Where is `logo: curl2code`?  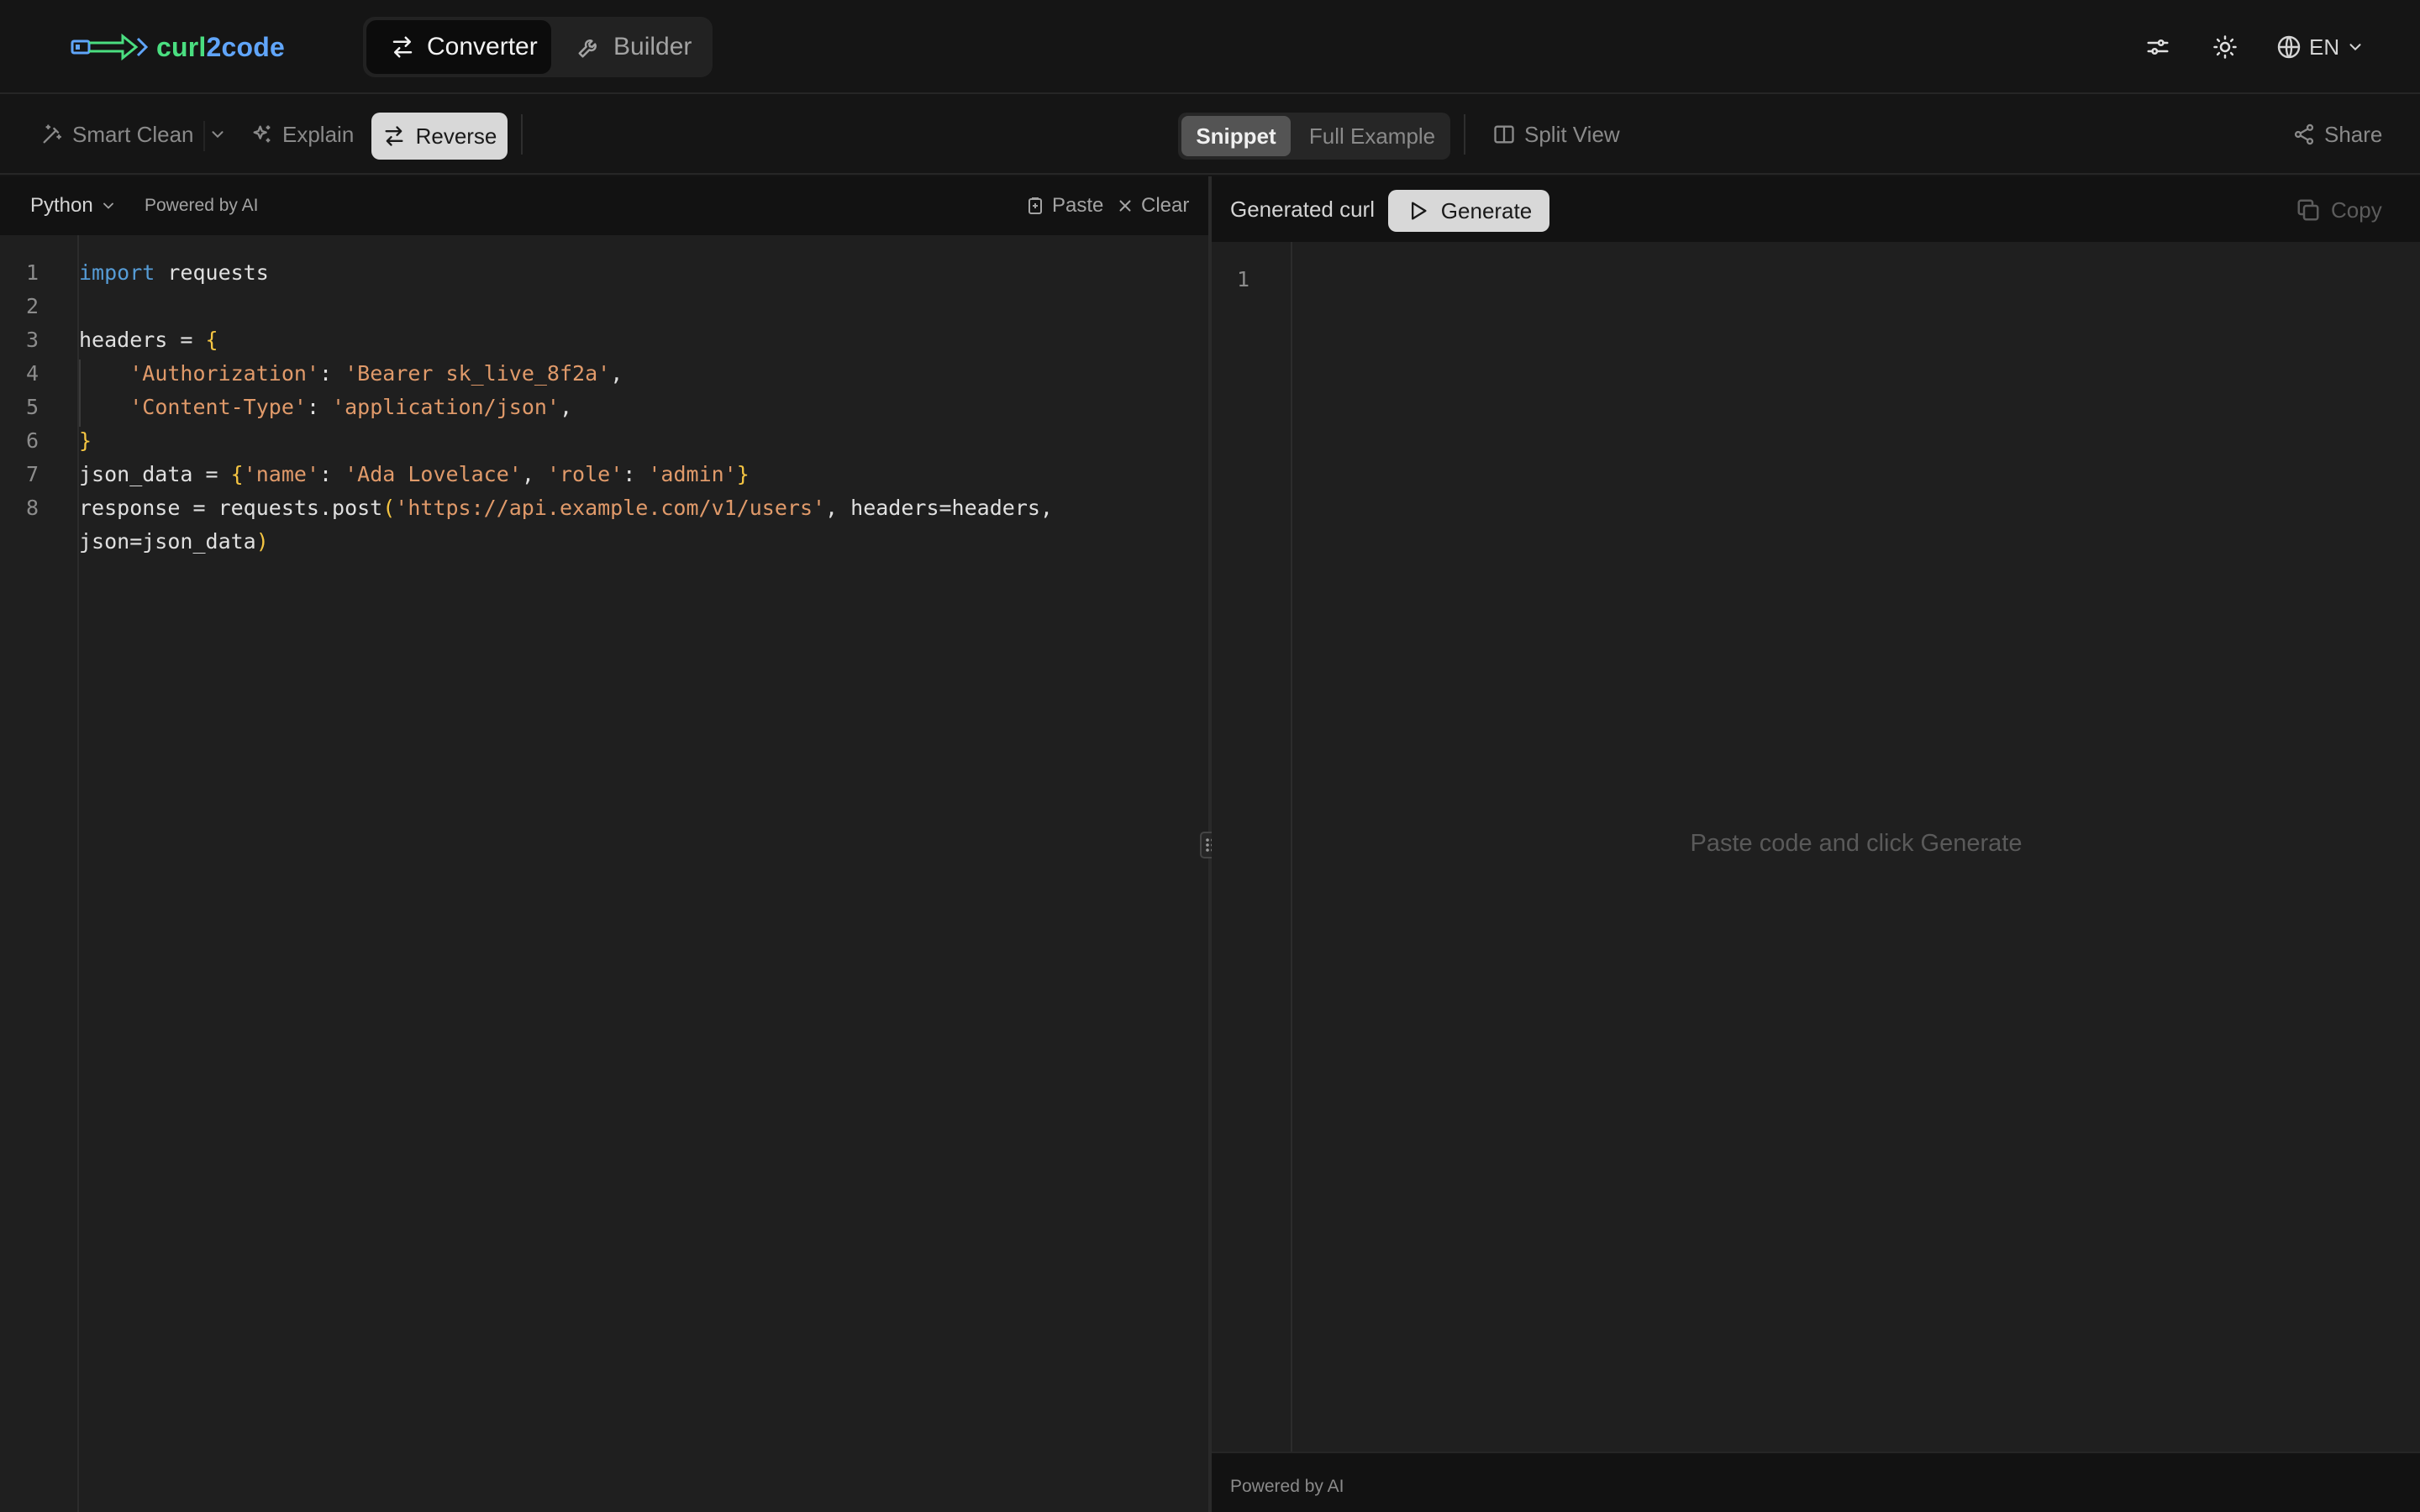
logo: curl2code is located at coordinates (178, 47).